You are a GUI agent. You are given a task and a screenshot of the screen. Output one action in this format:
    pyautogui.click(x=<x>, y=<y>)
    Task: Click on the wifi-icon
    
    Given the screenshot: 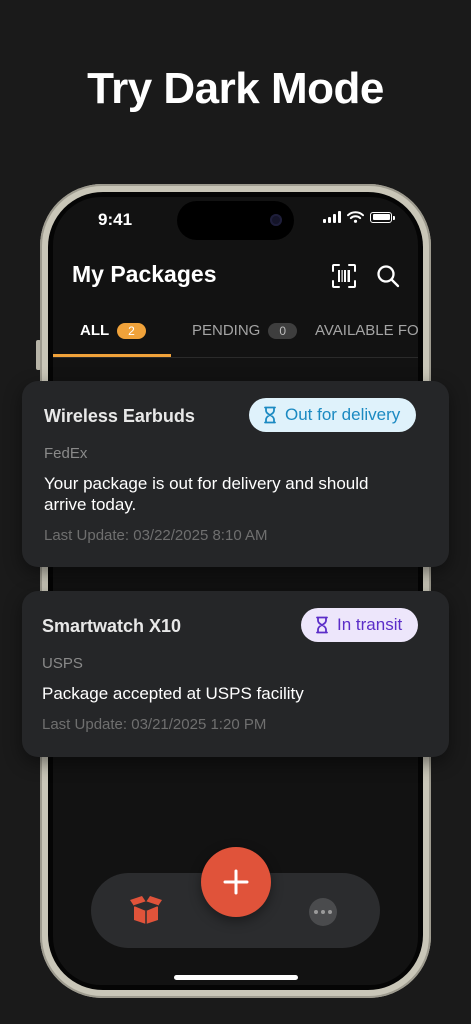 What is the action you would take?
    pyautogui.click(x=355, y=217)
    